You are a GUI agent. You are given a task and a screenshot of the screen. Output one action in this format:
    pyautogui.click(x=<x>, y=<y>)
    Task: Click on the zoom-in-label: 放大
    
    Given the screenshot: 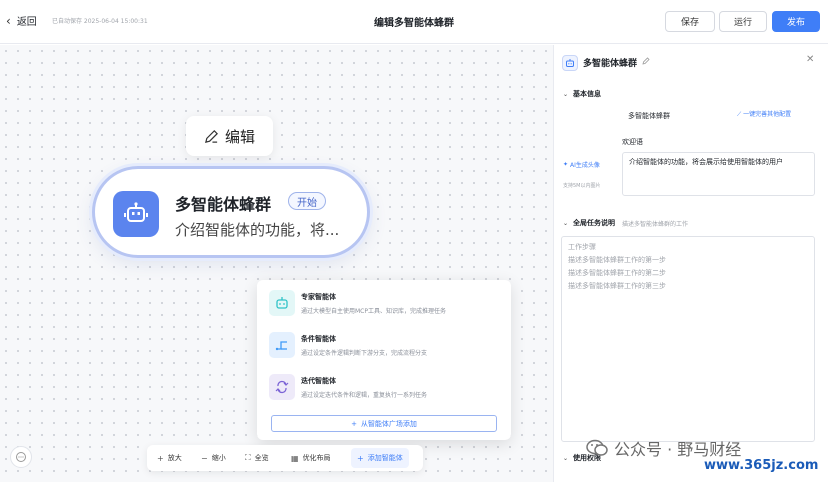 What is the action you would take?
    pyautogui.click(x=174, y=458)
    